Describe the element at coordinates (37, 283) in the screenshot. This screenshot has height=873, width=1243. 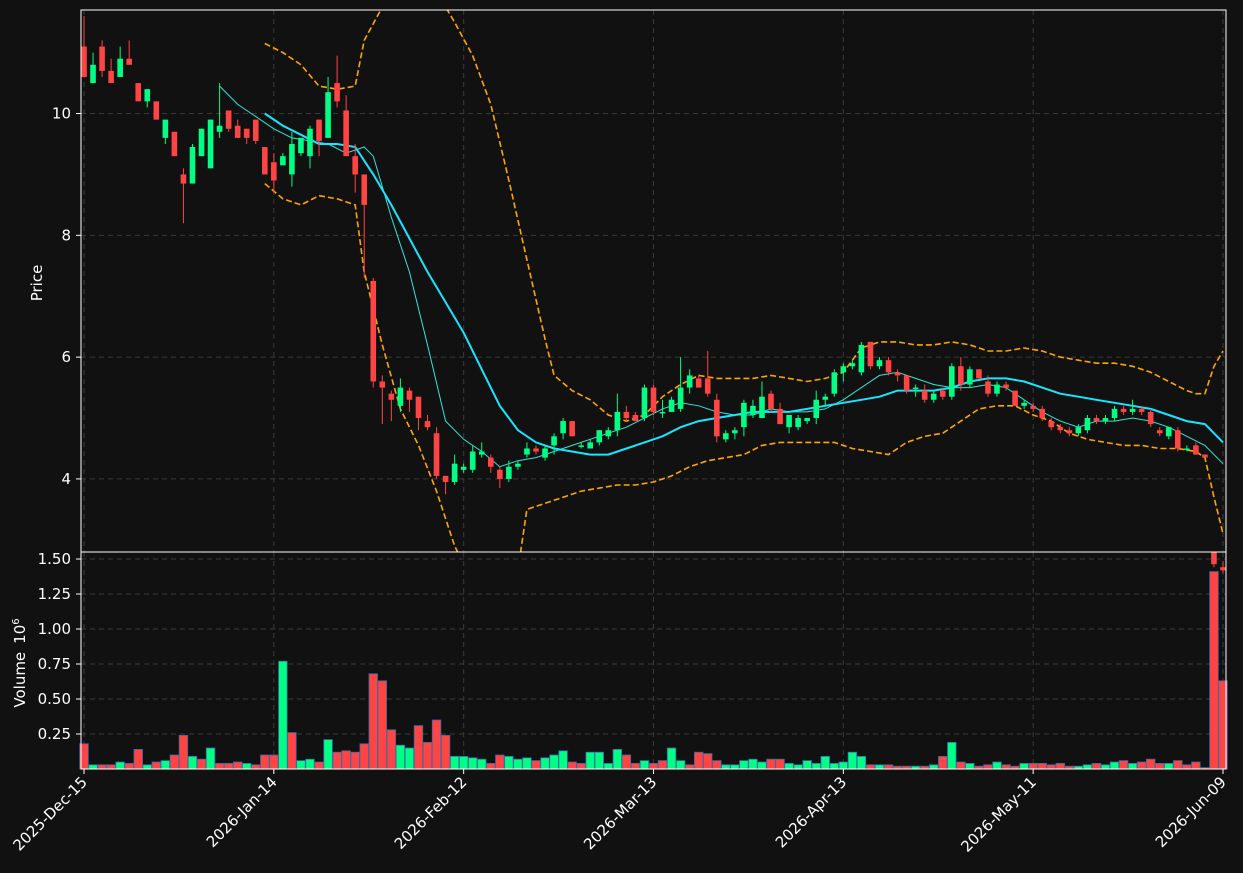
I see `price-axis-label: Price` at that location.